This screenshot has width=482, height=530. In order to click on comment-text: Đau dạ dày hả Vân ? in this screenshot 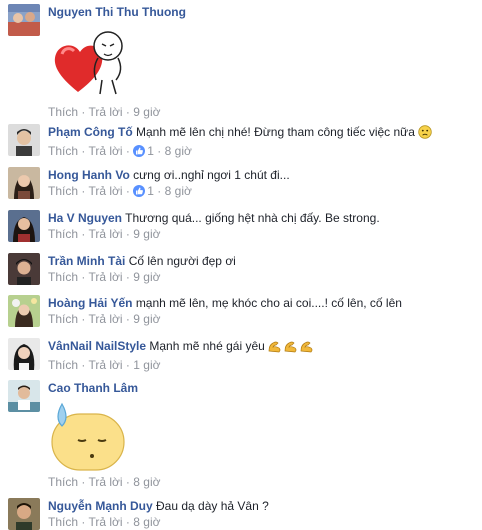, I will do `click(212, 506)`.